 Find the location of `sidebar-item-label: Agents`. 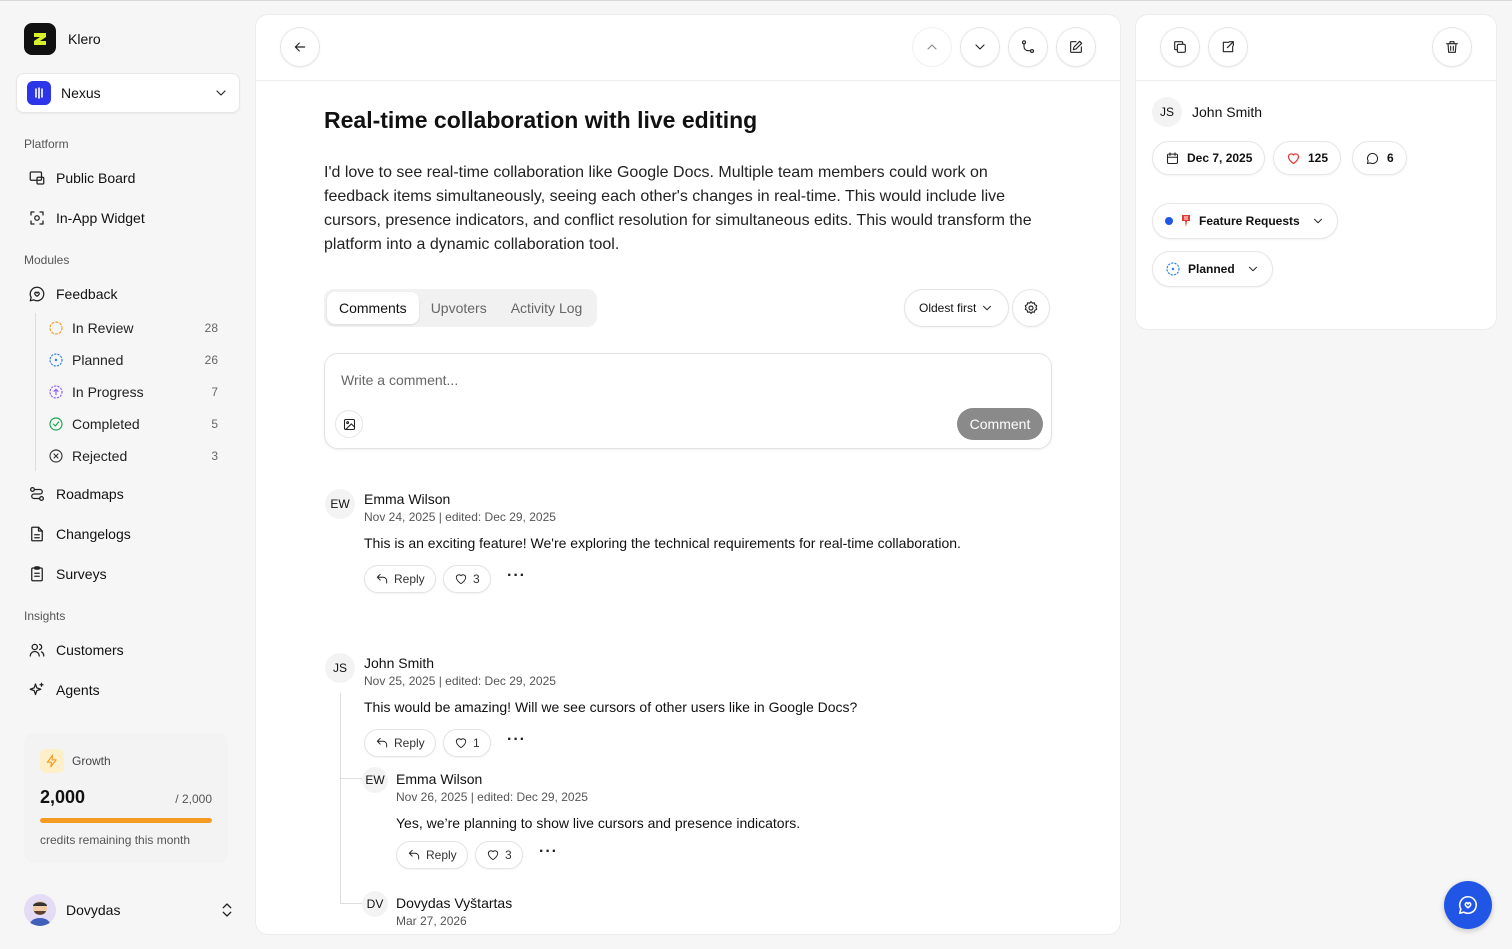

sidebar-item-label: Agents is located at coordinates (78, 690).